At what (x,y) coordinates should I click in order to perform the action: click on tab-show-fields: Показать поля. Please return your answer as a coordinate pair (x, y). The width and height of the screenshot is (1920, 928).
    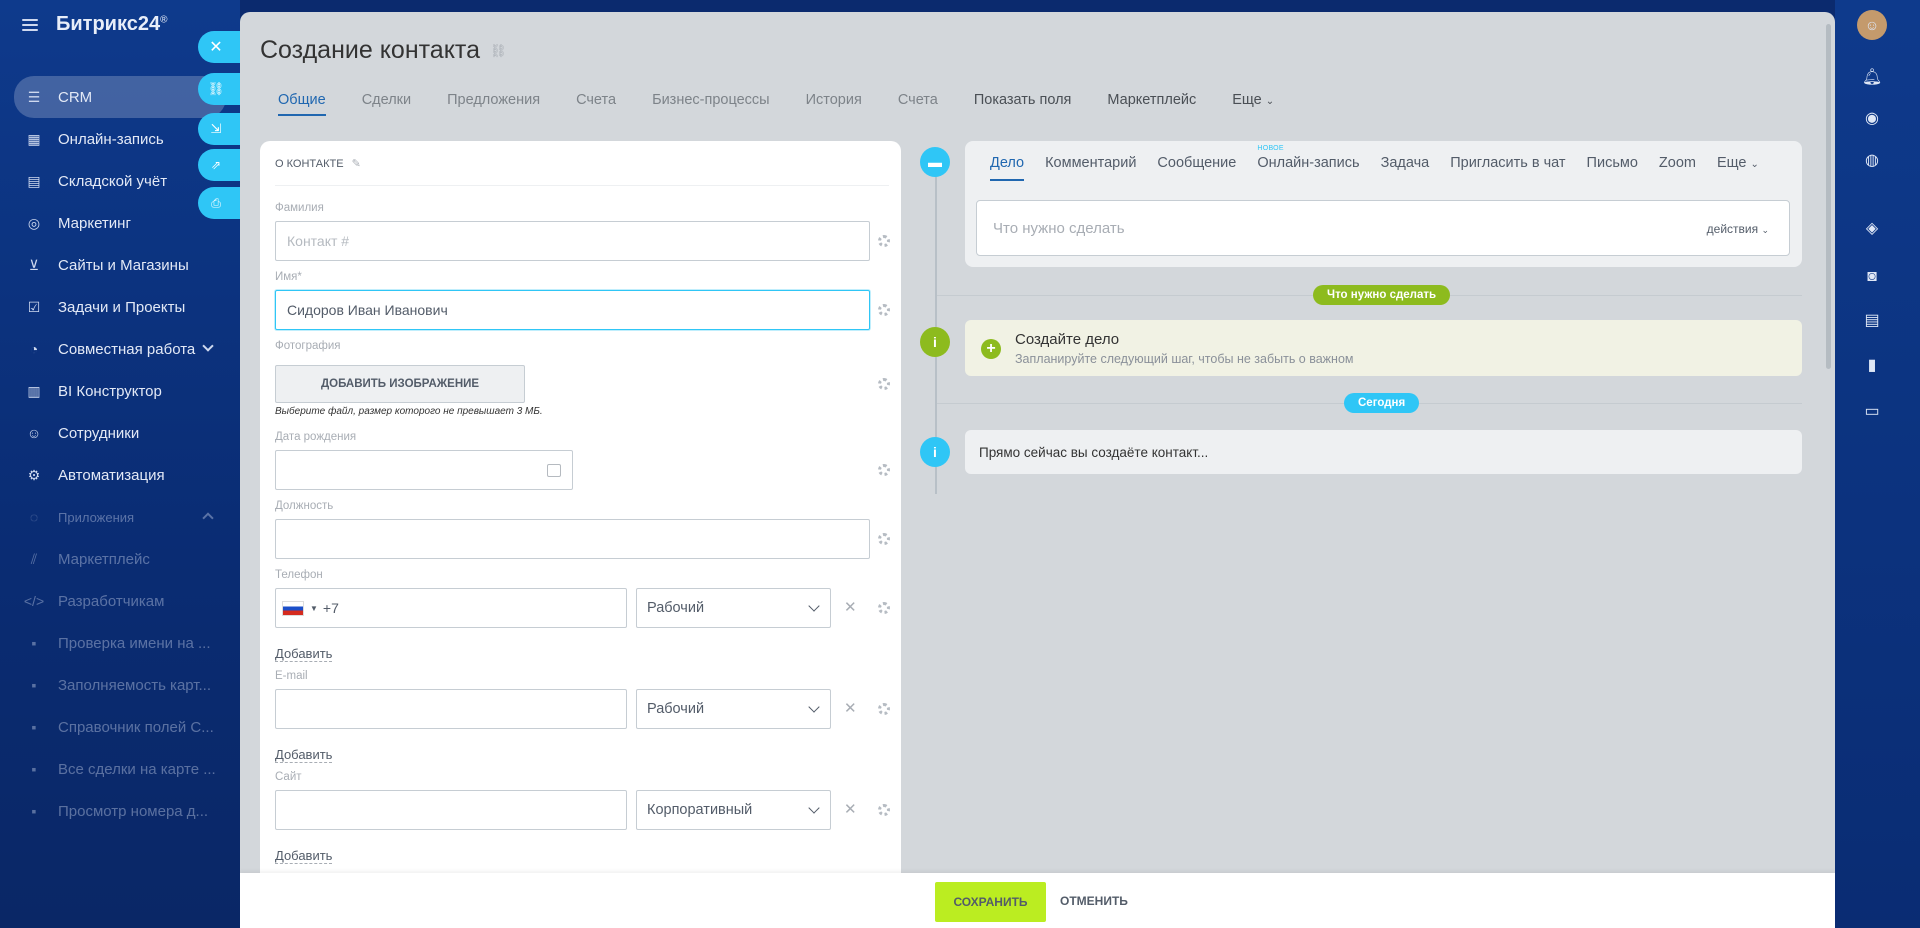
    Looking at the image, I should click on (1023, 104).